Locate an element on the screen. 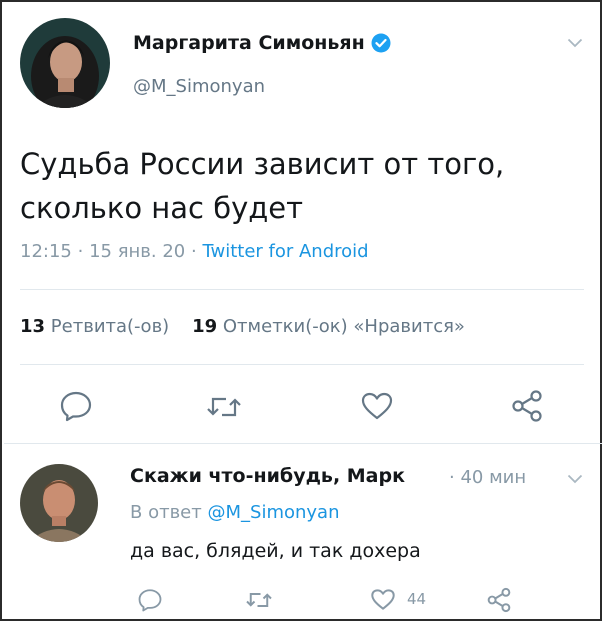  author-name: Маргарита Симоньян is located at coordinates (262, 43).